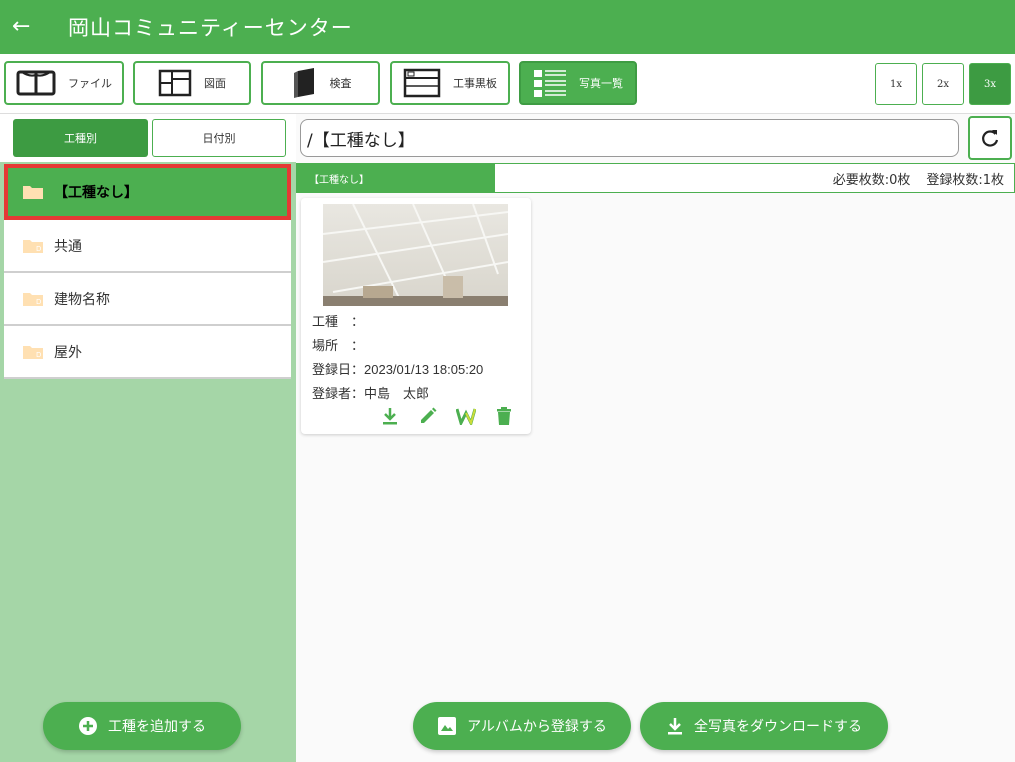  I want to click on photolist-button-label: 写真一覧, so click(601, 83).